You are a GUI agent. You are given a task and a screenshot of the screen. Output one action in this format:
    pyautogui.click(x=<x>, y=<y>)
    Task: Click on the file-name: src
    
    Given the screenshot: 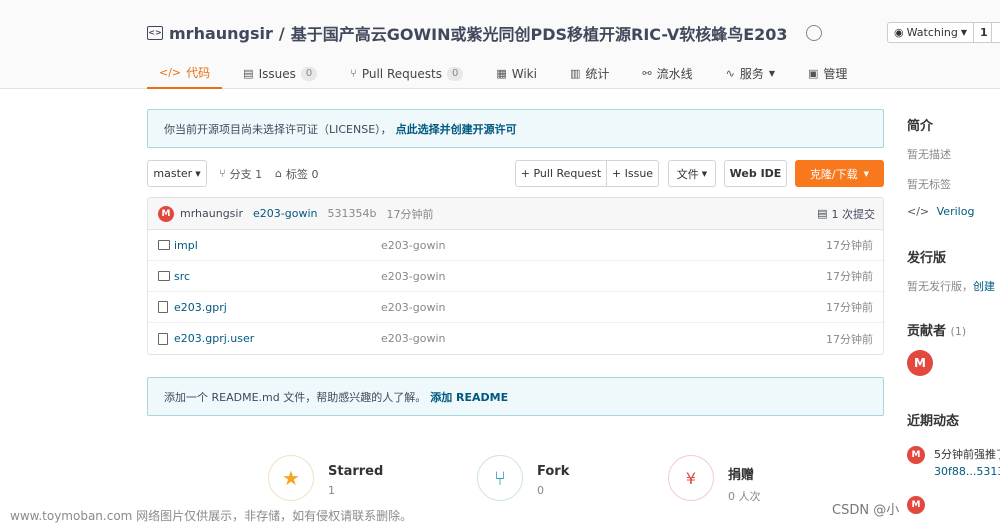 What is the action you would take?
    pyautogui.click(x=182, y=276)
    